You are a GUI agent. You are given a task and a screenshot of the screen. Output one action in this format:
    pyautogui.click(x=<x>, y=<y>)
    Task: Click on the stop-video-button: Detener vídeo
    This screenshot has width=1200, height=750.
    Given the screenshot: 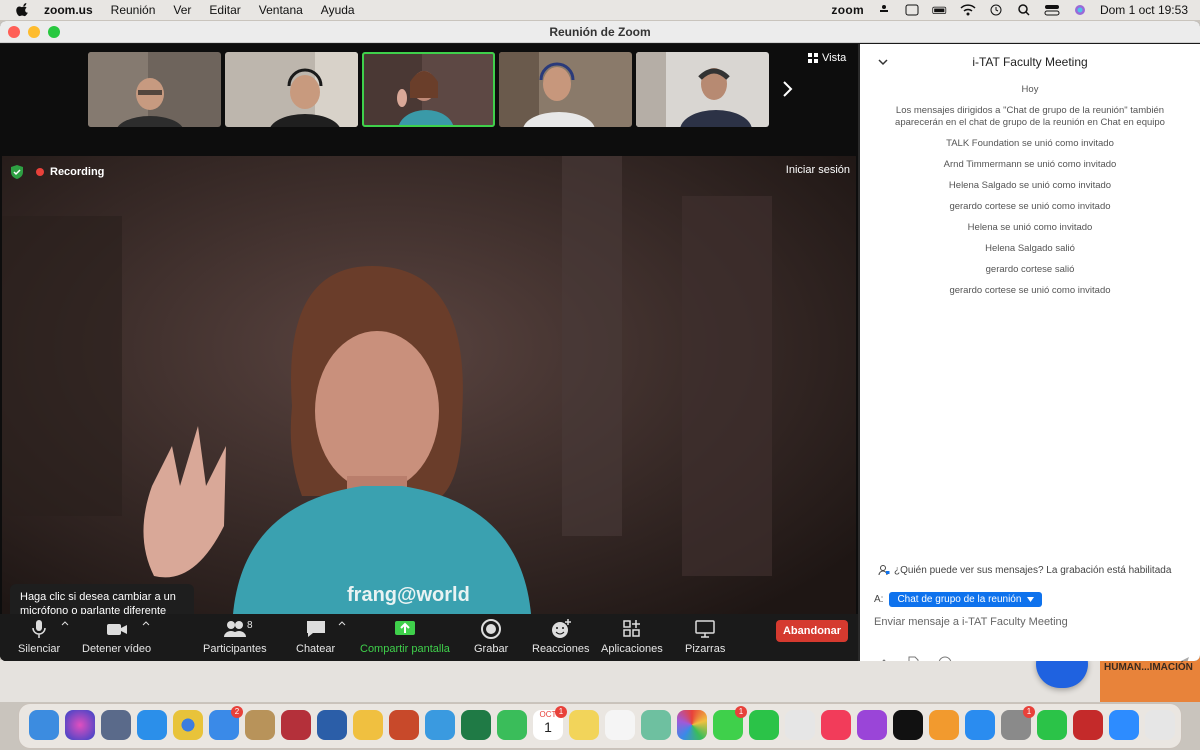 What is the action you would take?
    pyautogui.click(x=116, y=636)
    